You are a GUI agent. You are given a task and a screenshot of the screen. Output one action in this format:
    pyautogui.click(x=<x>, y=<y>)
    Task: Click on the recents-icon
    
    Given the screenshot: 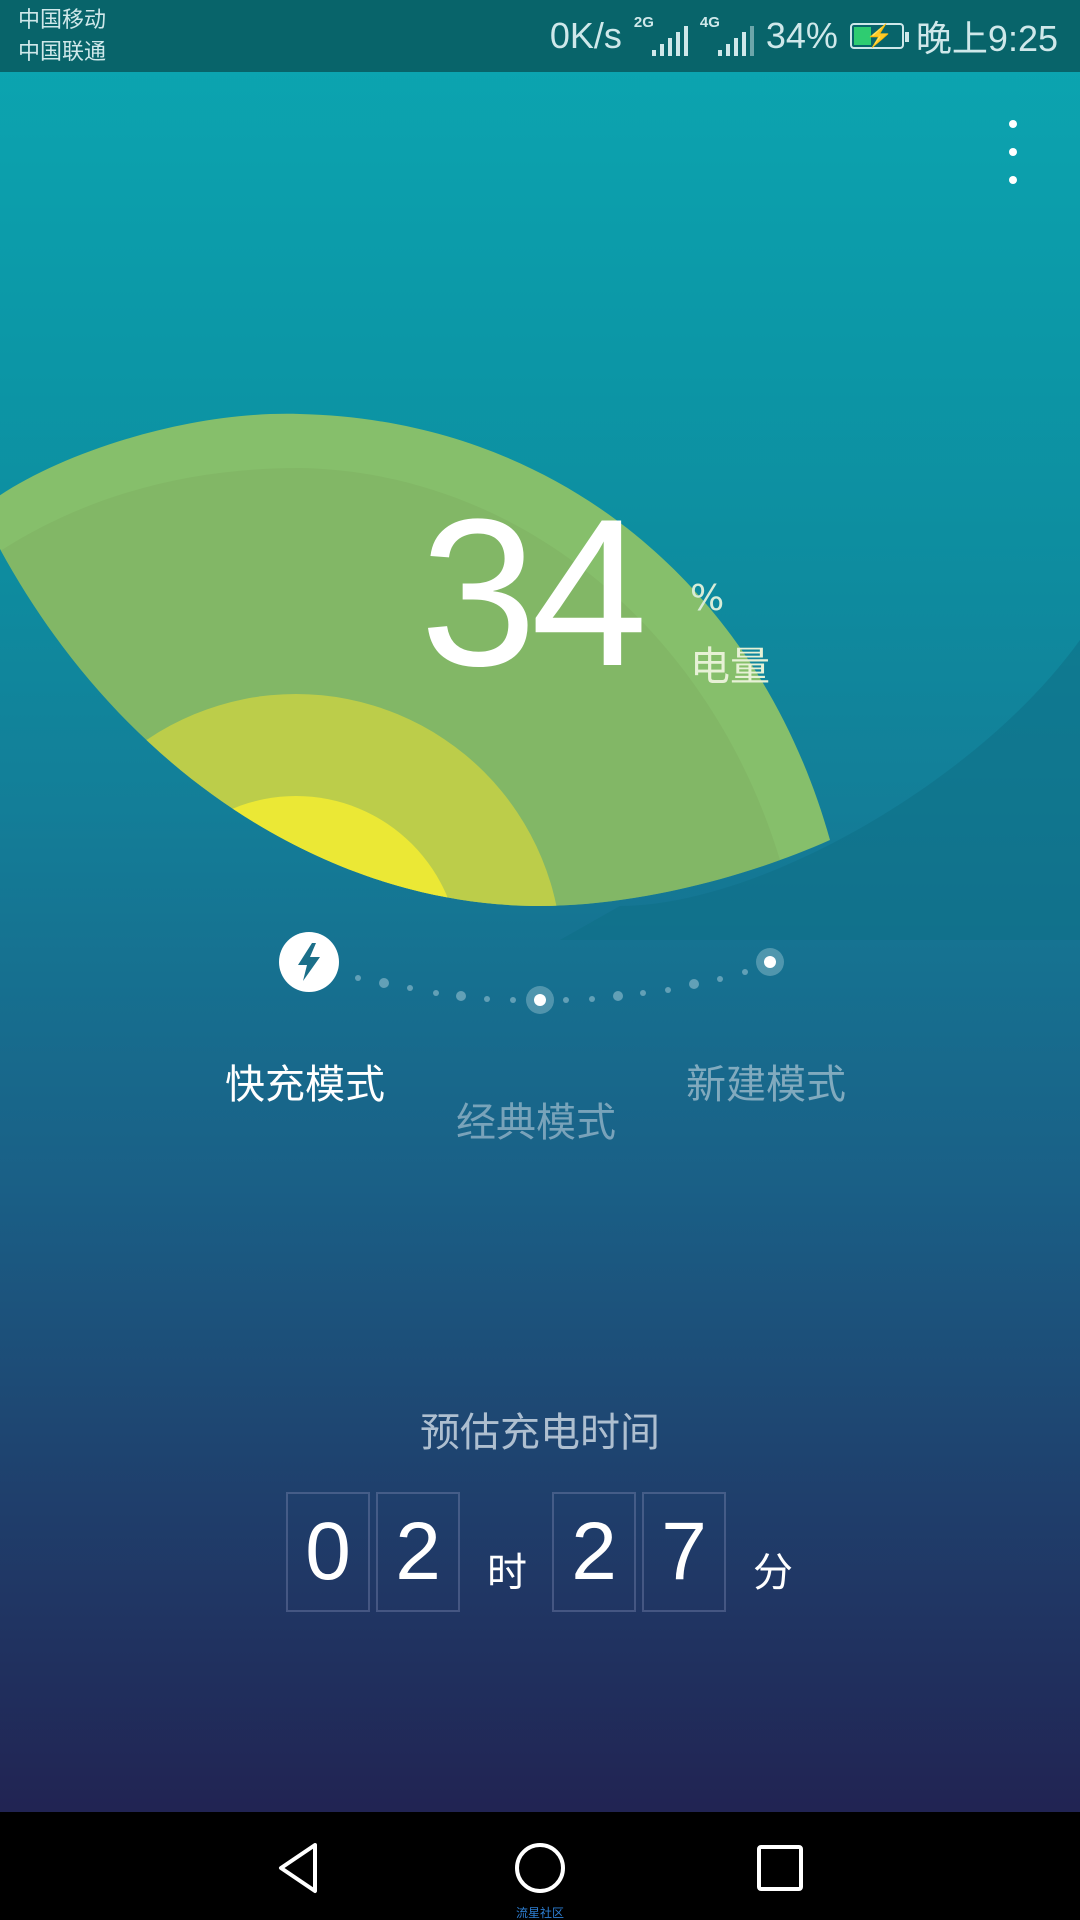 What is the action you would take?
    pyautogui.click(x=780, y=1868)
    